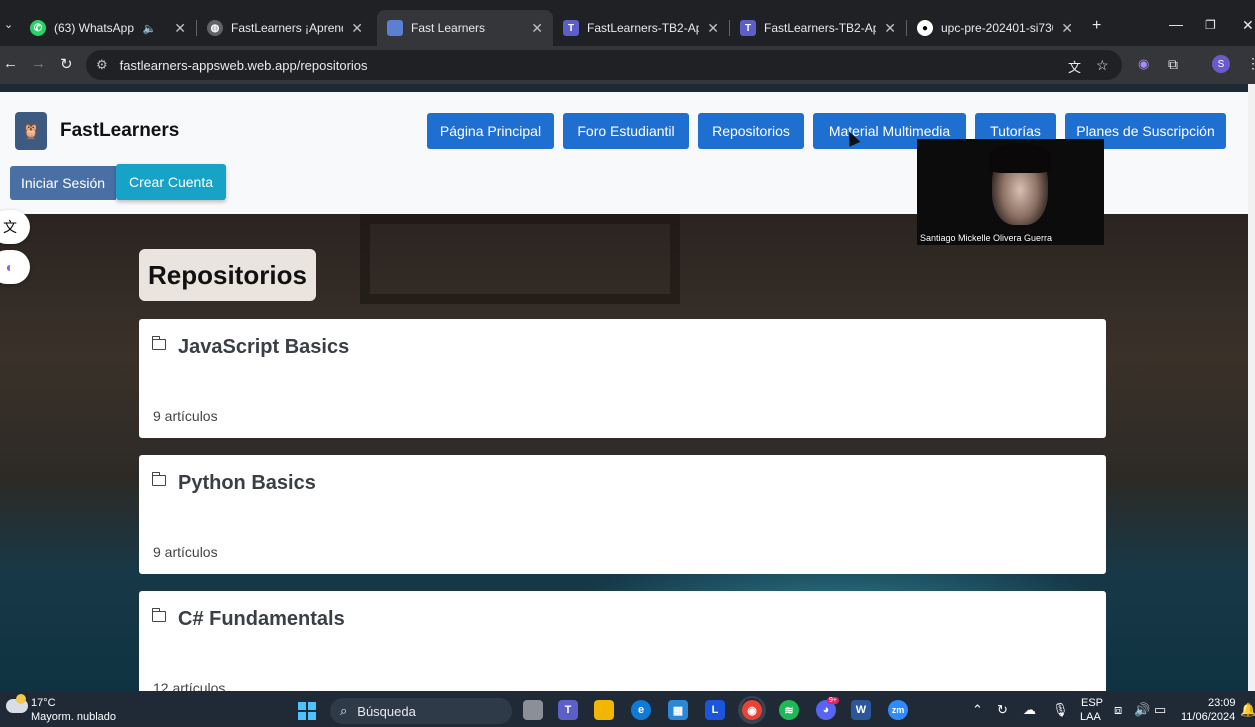 This screenshot has width=1255, height=727. I want to click on network-icon: ⧈, so click(1118, 710).